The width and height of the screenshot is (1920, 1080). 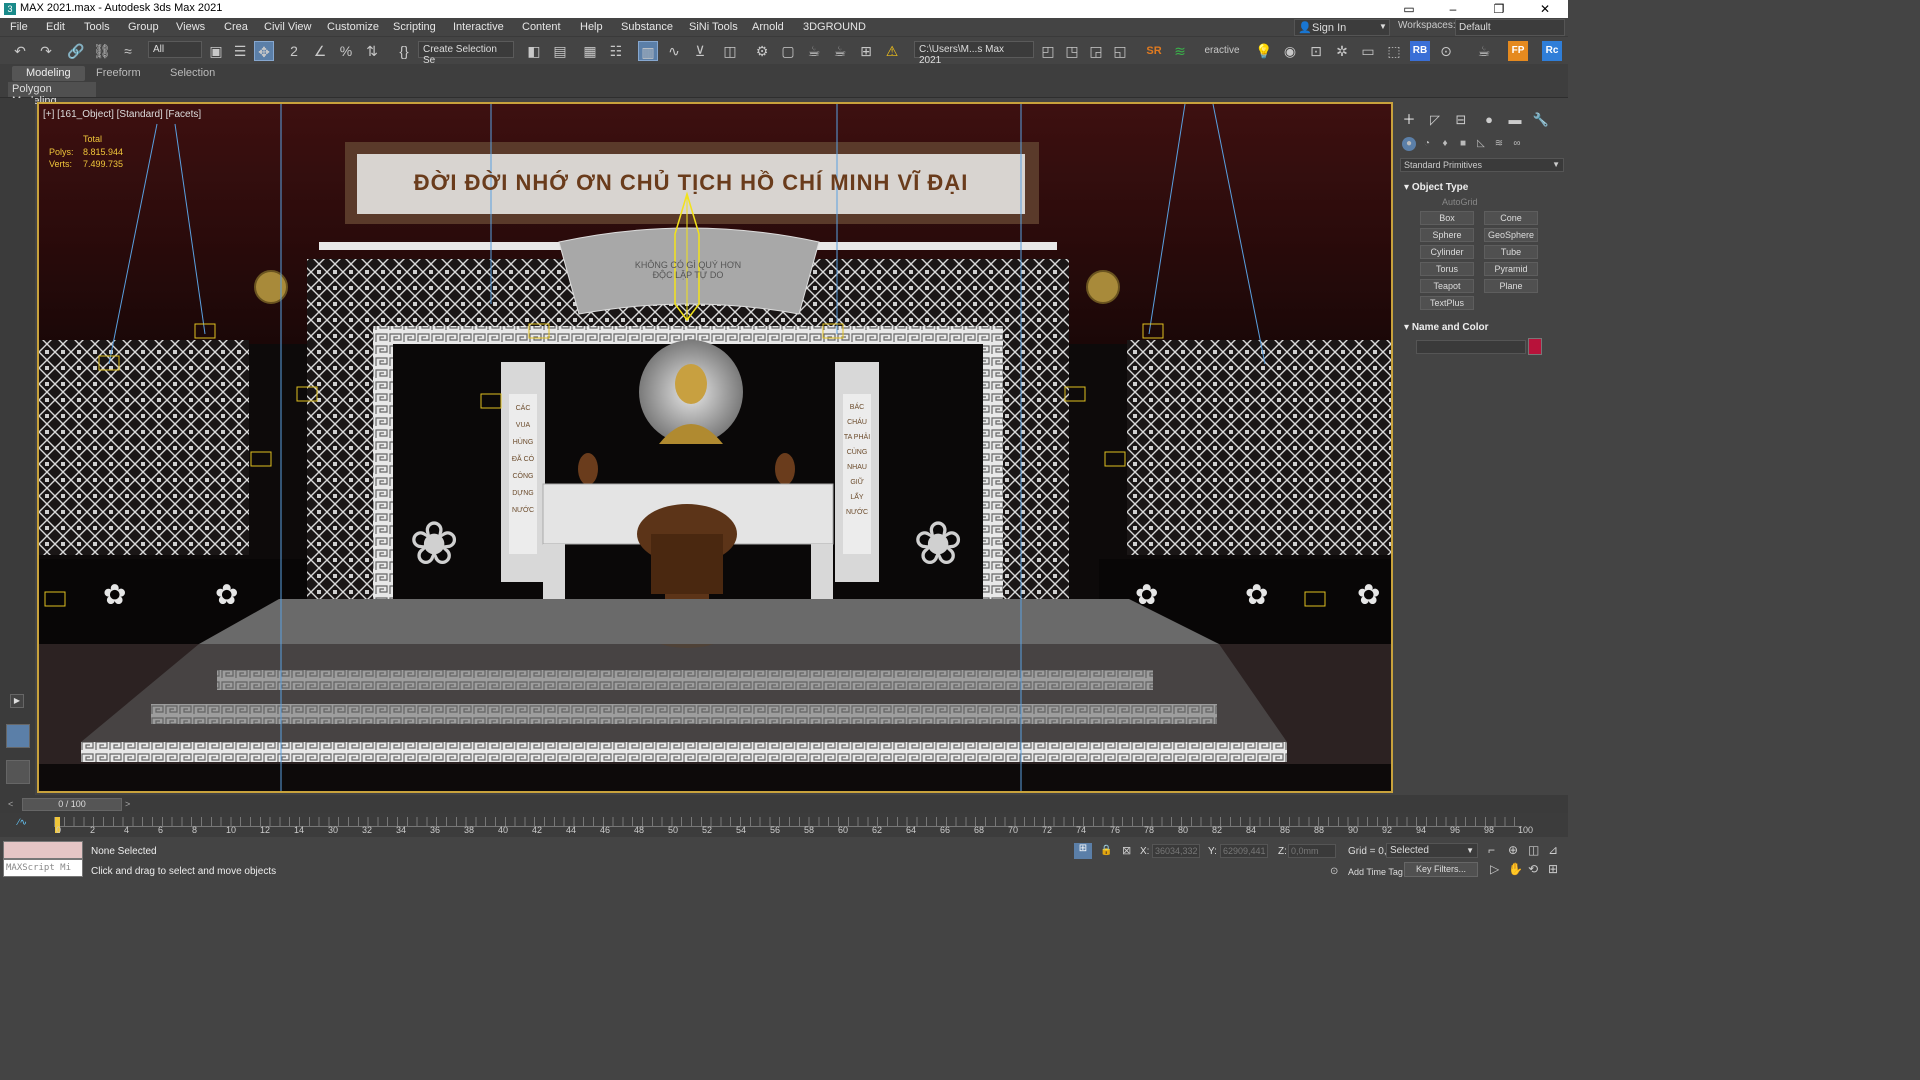 What do you see at coordinates (1489, 120) in the screenshot?
I see `motion-tab-icon: ●` at bounding box center [1489, 120].